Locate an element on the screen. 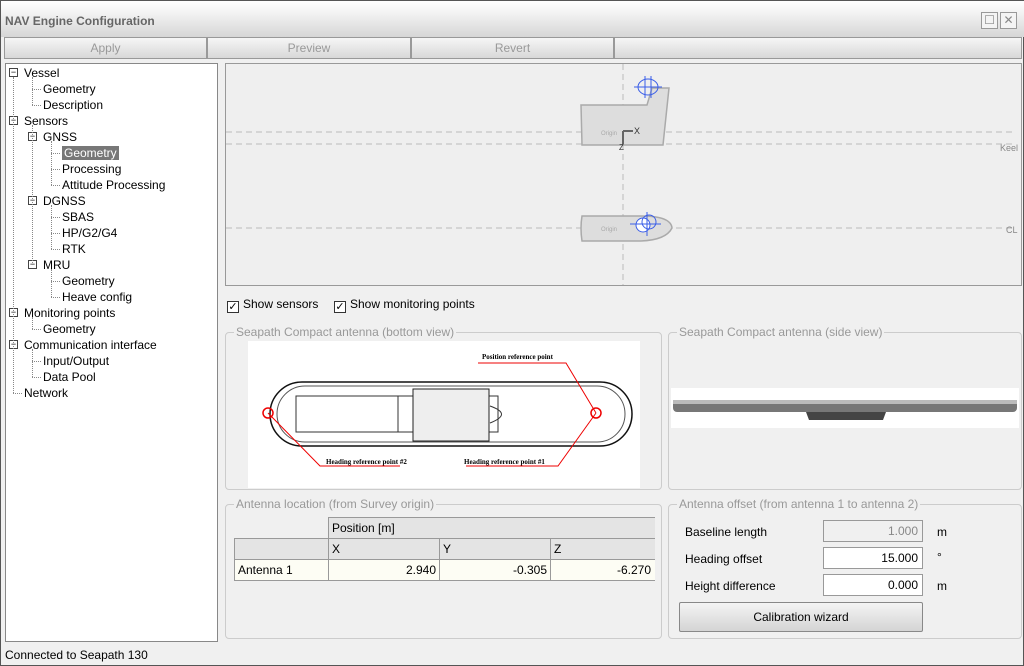 This screenshot has height=666, width=1024. baseline-label: Baseline length is located at coordinates (726, 532).